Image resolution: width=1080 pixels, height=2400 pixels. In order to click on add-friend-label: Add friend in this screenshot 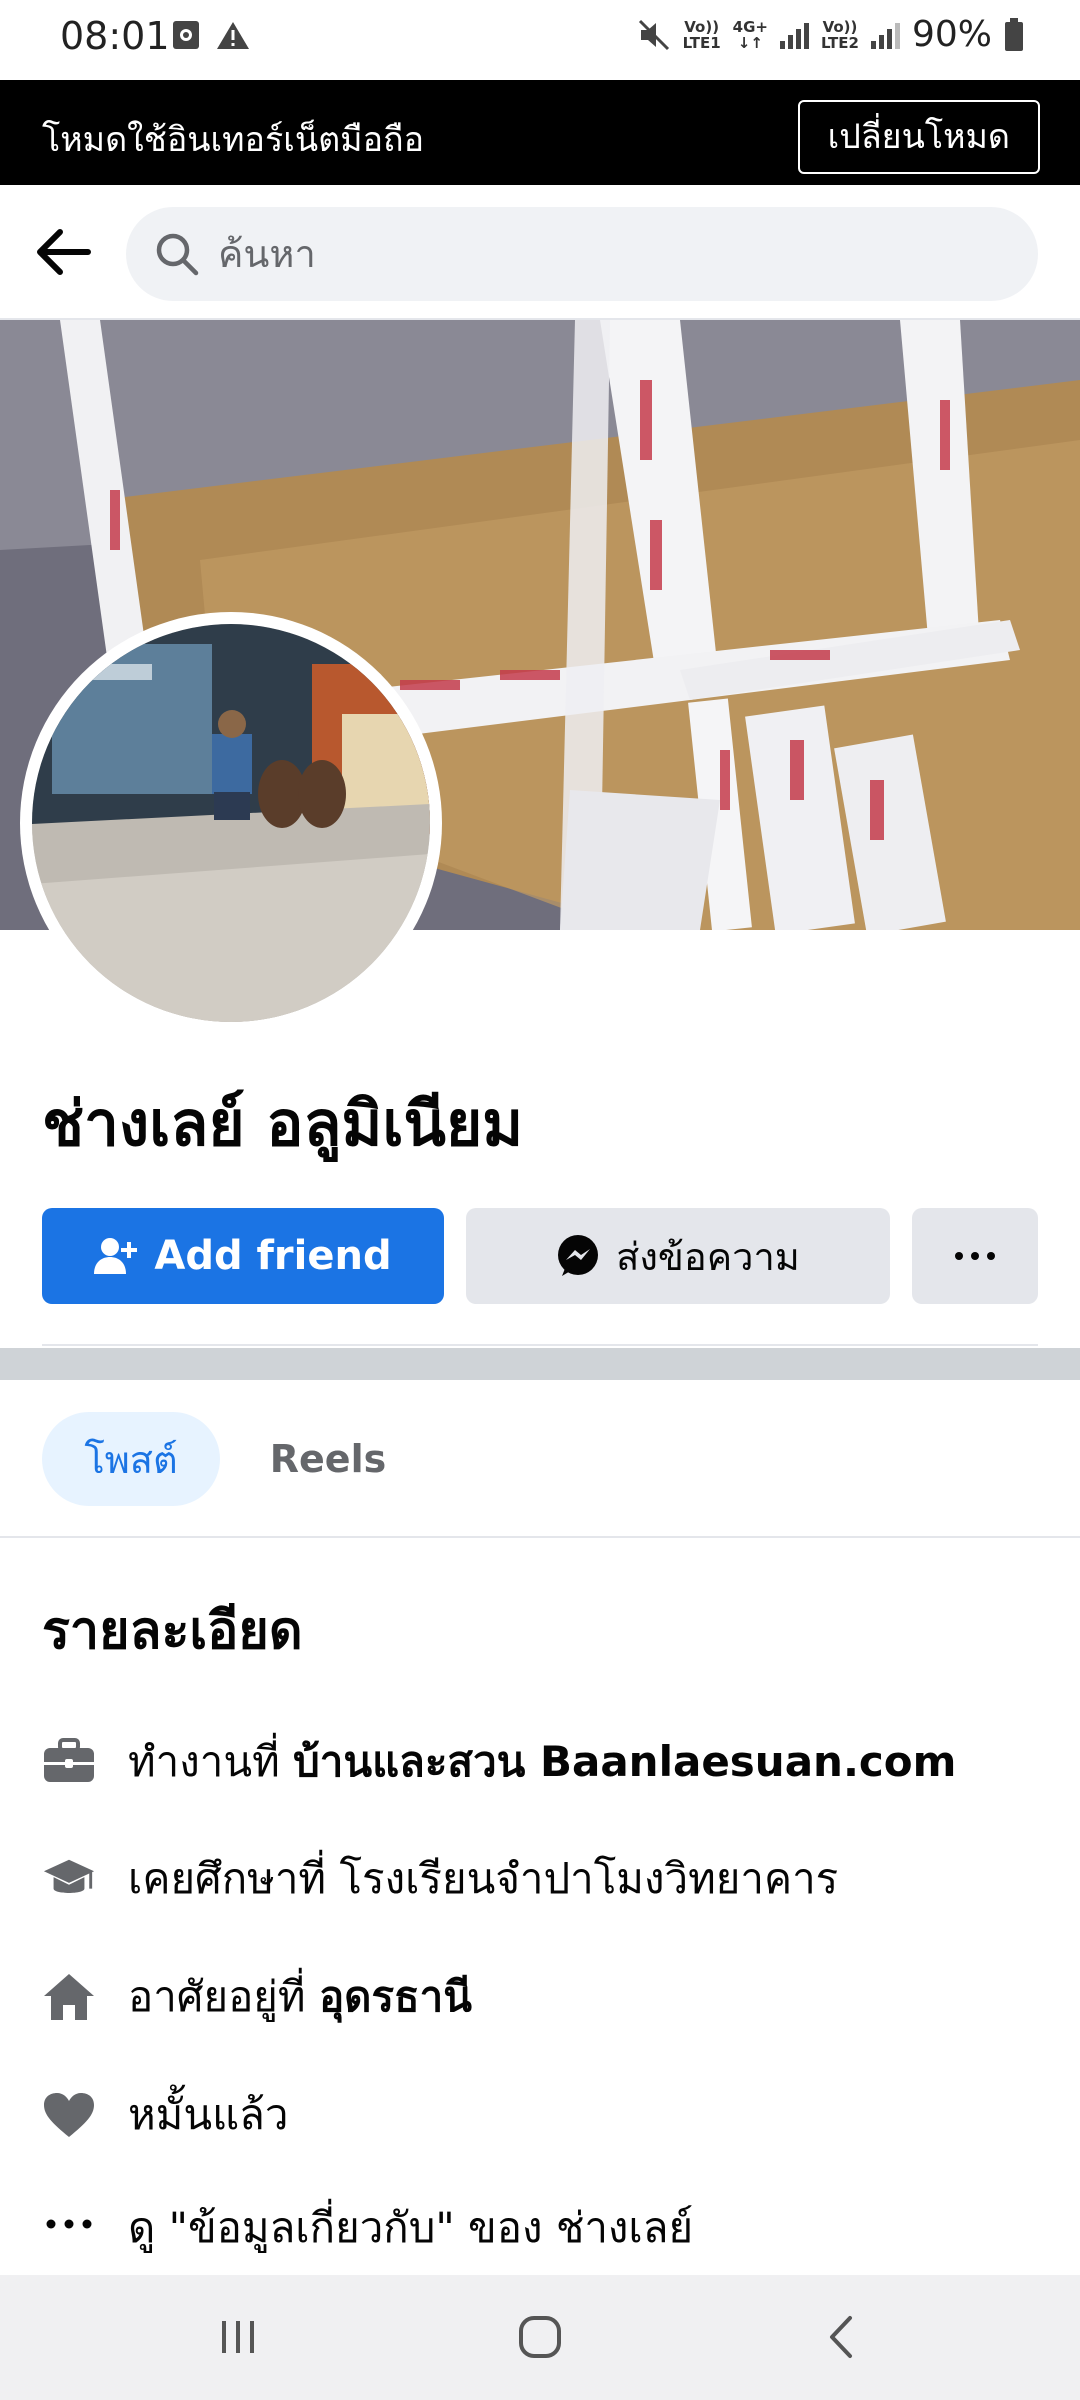, I will do `click(273, 1256)`.